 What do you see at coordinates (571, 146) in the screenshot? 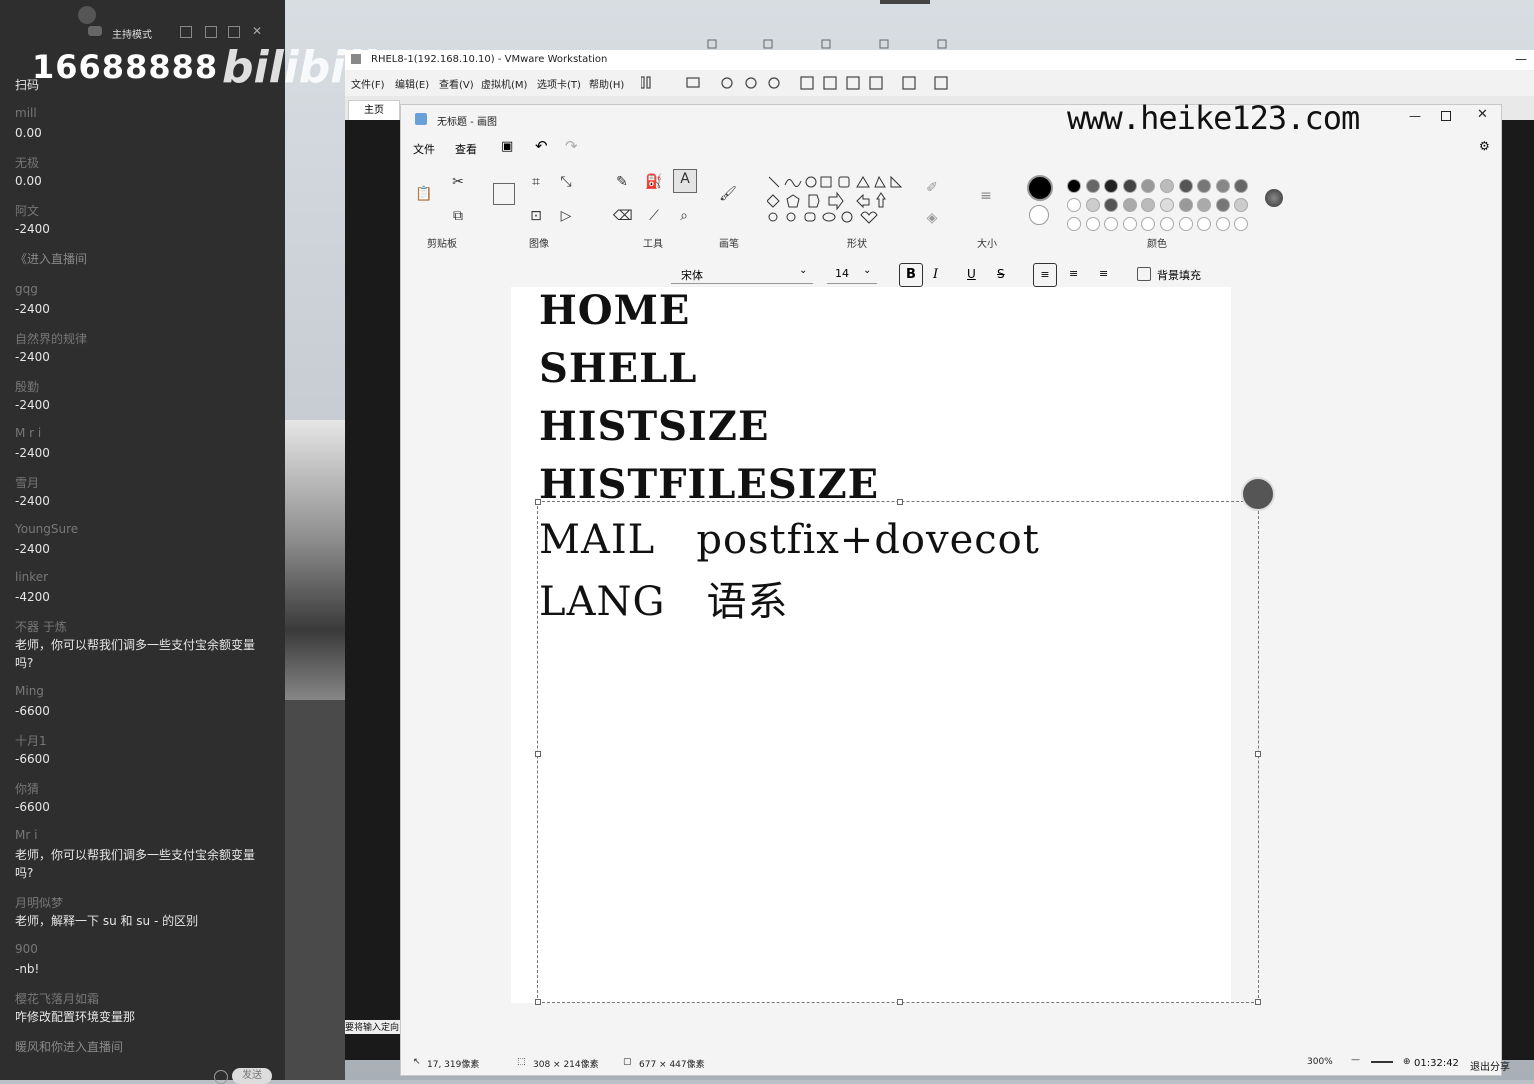
I see `redo-icon: ↷` at bounding box center [571, 146].